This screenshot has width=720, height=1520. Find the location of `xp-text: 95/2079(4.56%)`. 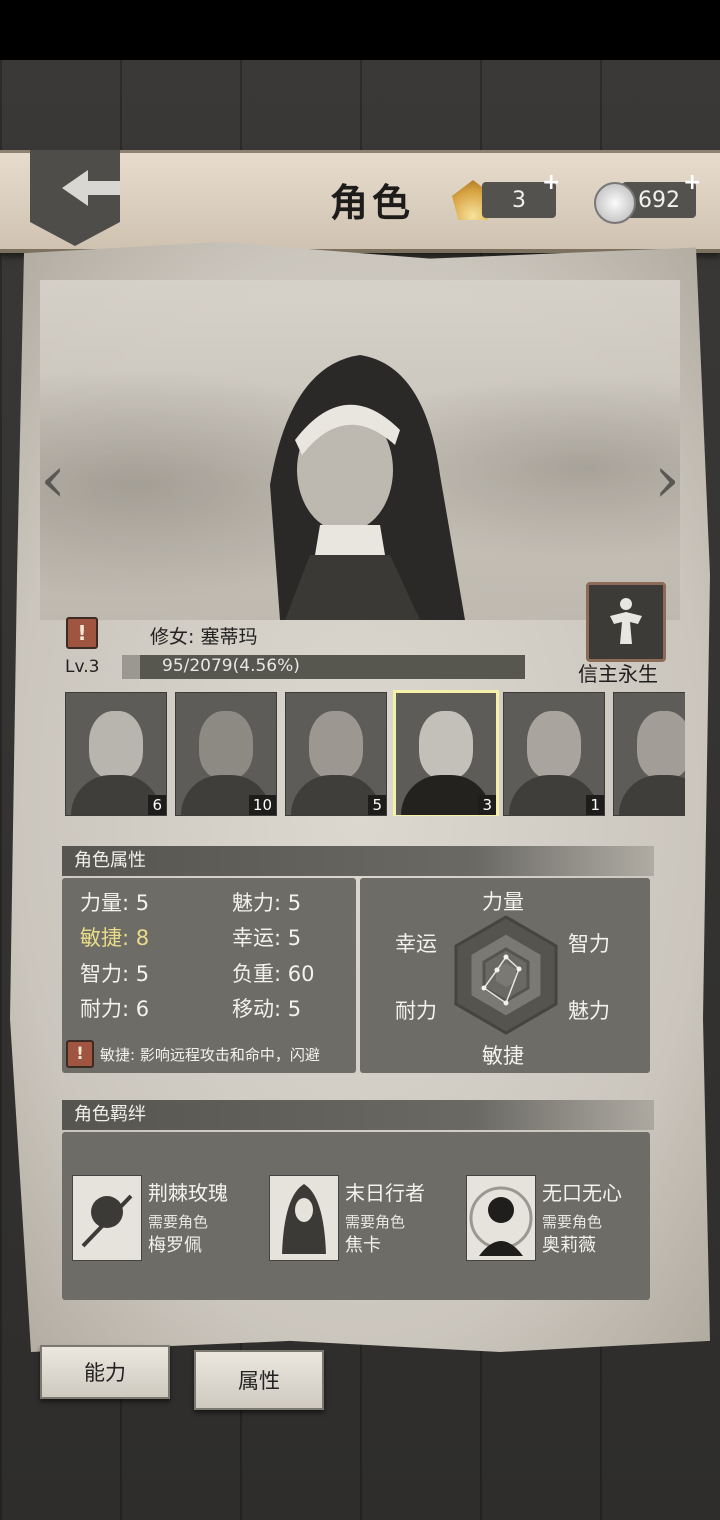

xp-text: 95/2079(4.56%) is located at coordinates (231, 666).